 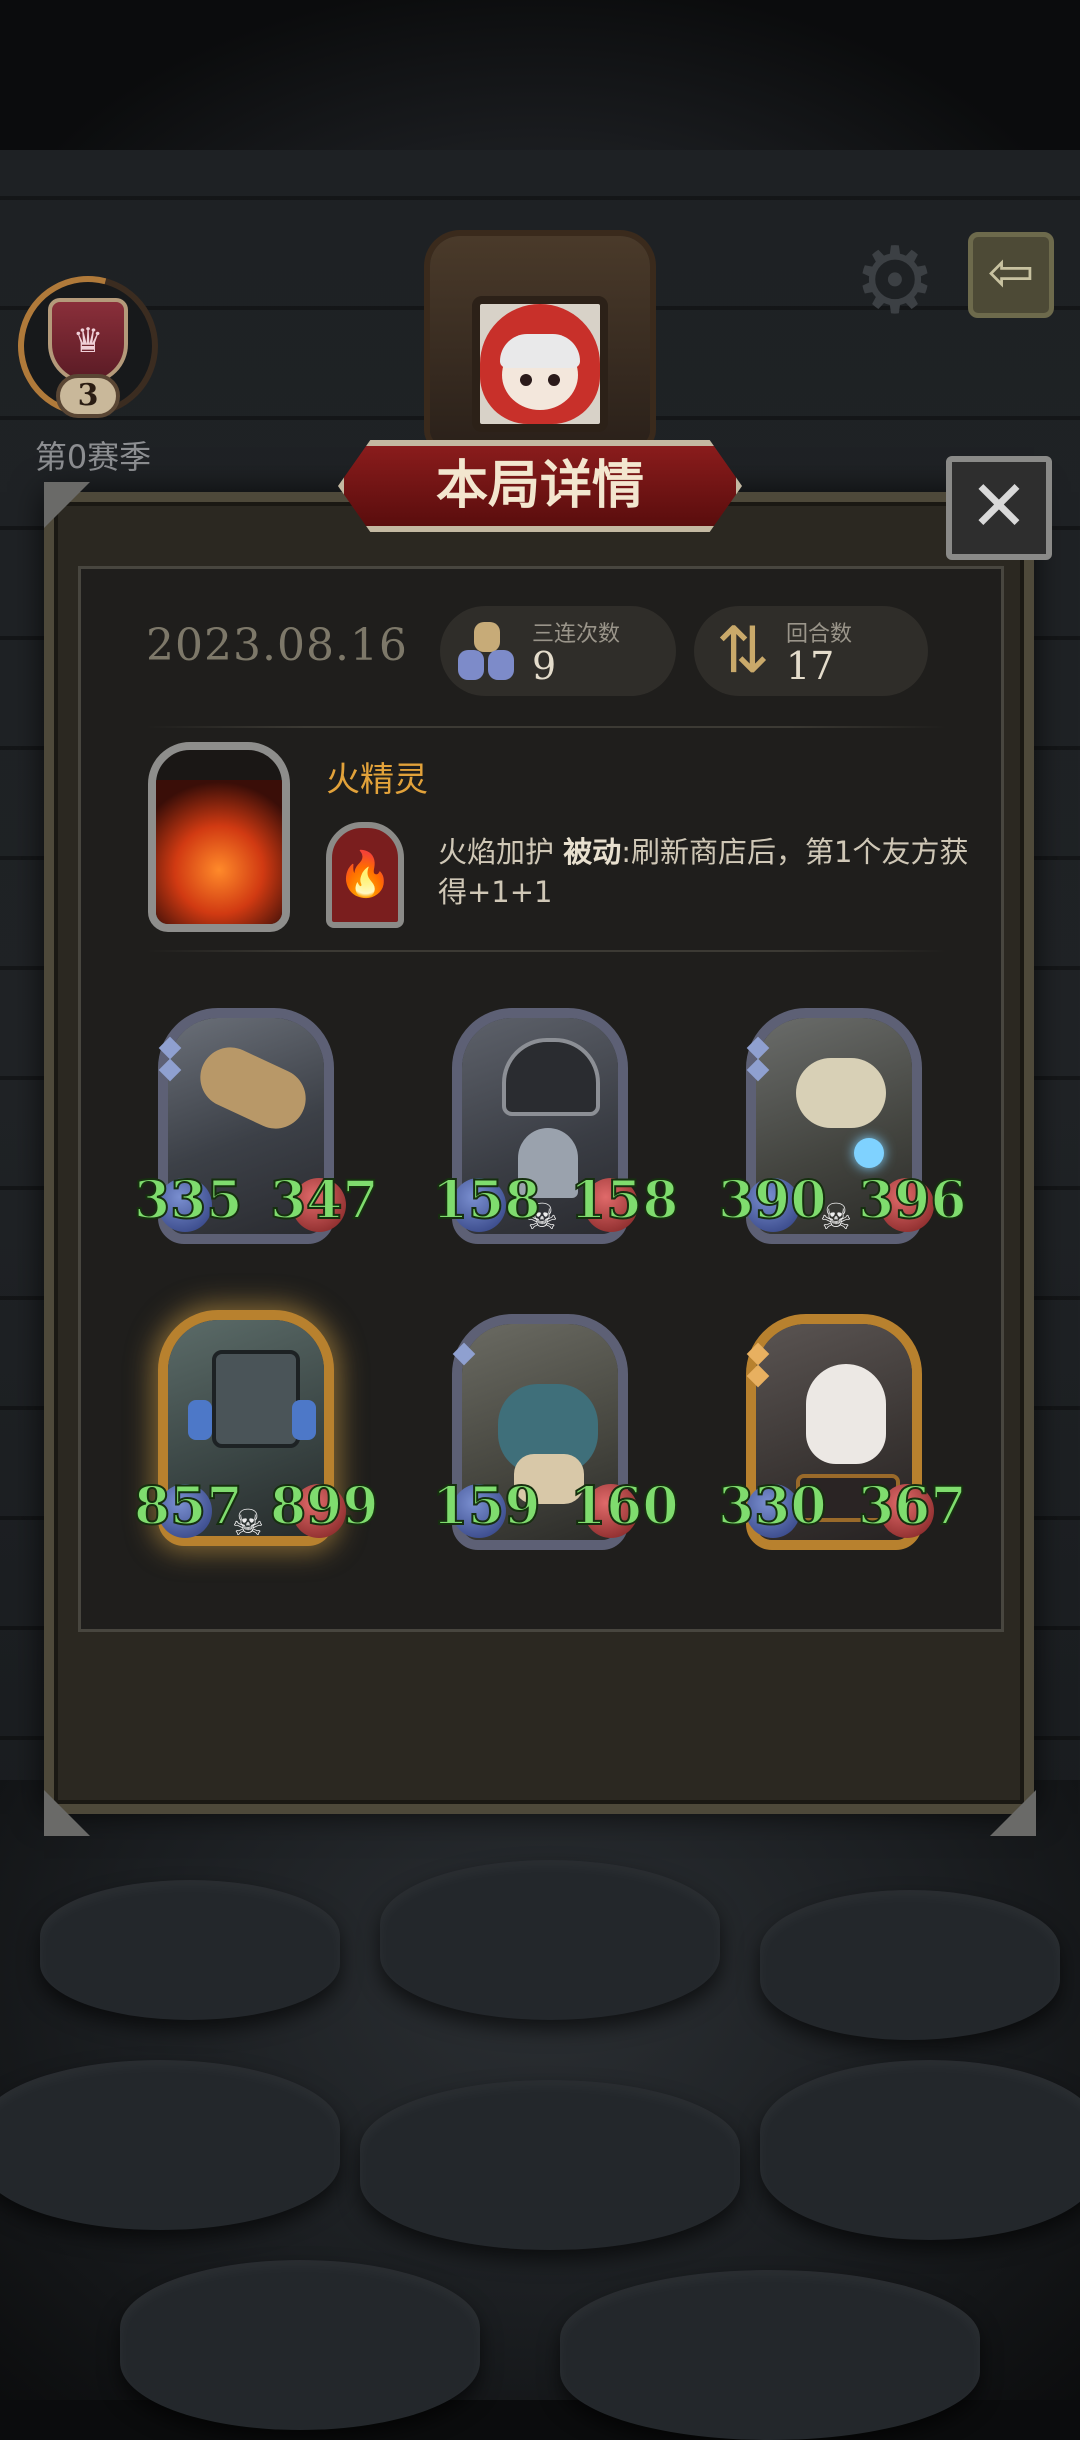 What do you see at coordinates (219, 852) in the screenshot?
I see `fire-spirit-art` at bounding box center [219, 852].